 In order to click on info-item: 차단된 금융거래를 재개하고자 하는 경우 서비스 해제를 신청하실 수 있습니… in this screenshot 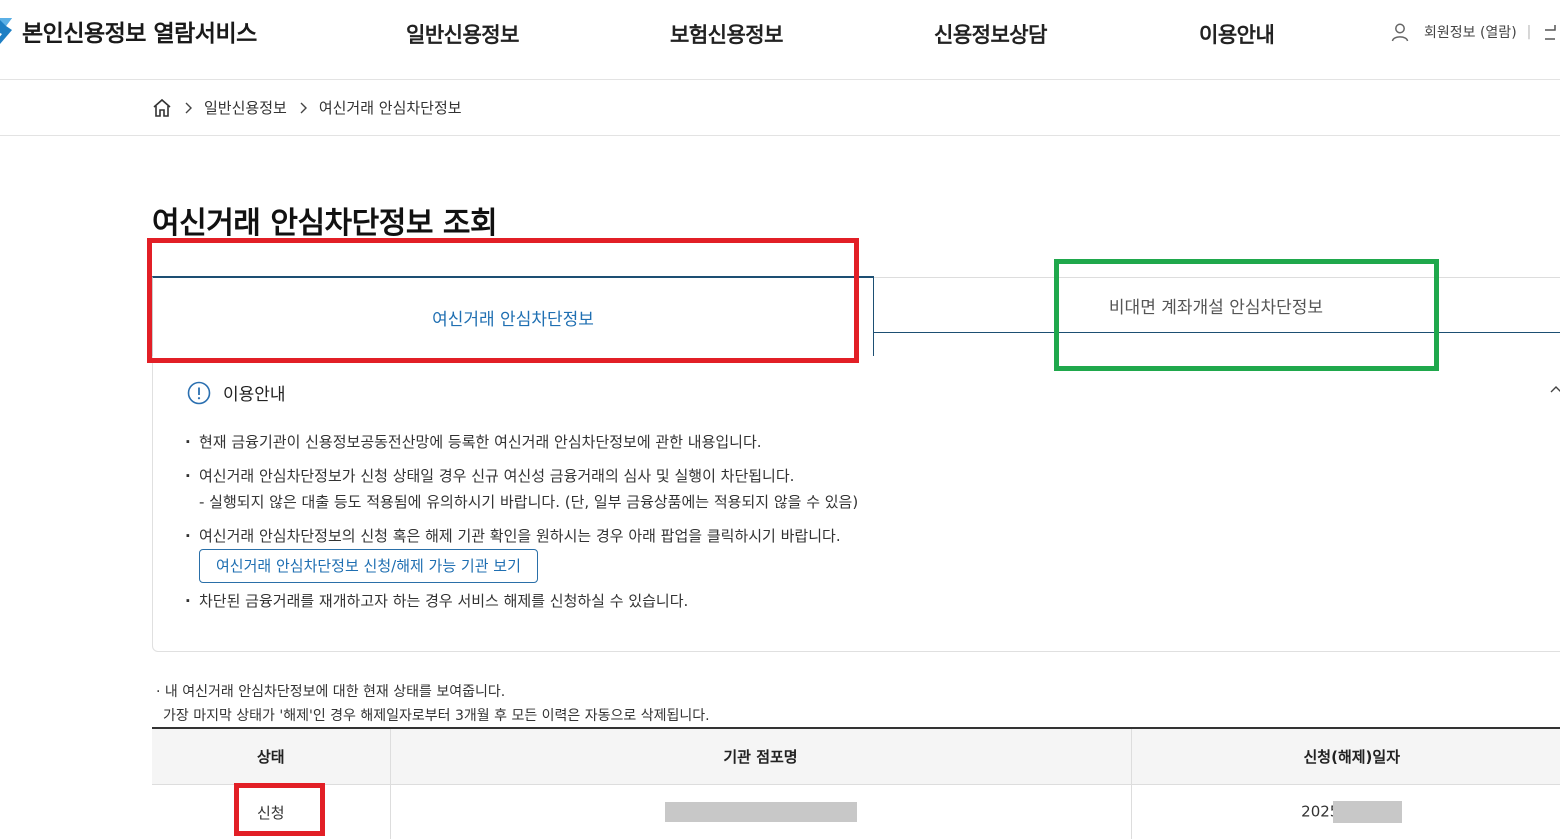, I will do `click(835, 601)`.